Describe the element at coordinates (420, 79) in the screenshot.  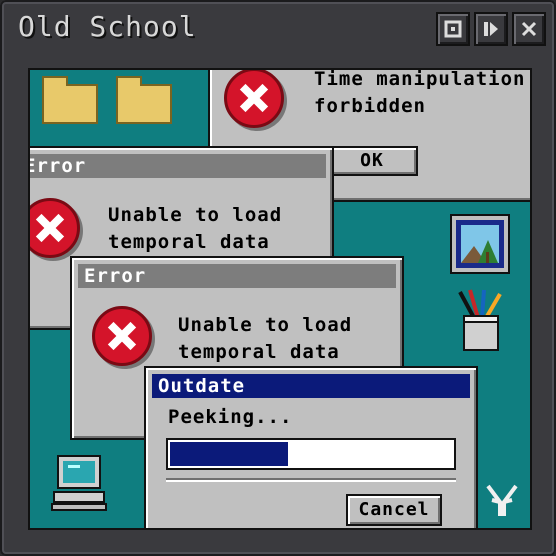
I see `dialog-message-line1: Time manipulation` at that location.